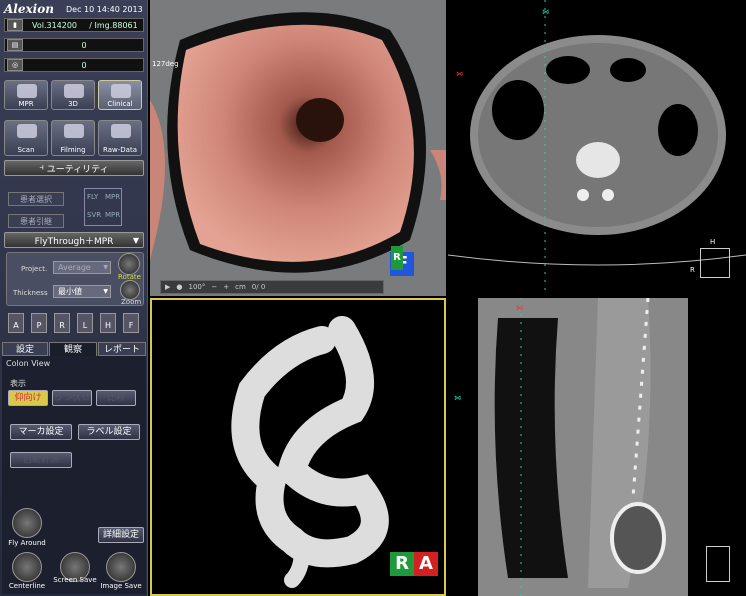 The width and height of the screenshot is (746, 596). Describe the element at coordinates (15, 25) in the screenshot. I see `film-icon: ▮` at that location.